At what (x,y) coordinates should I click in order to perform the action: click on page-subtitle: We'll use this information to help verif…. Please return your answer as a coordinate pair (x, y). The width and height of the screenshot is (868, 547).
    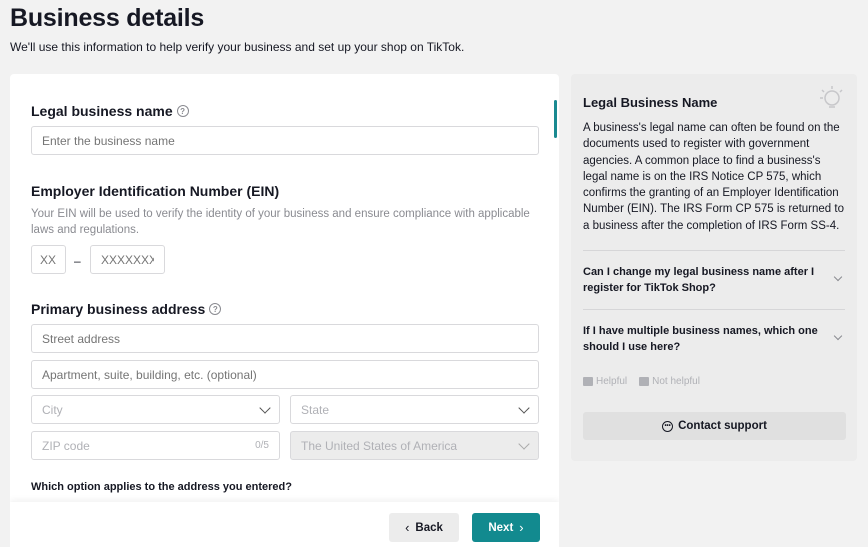
    Looking at the image, I should click on (237, 47).